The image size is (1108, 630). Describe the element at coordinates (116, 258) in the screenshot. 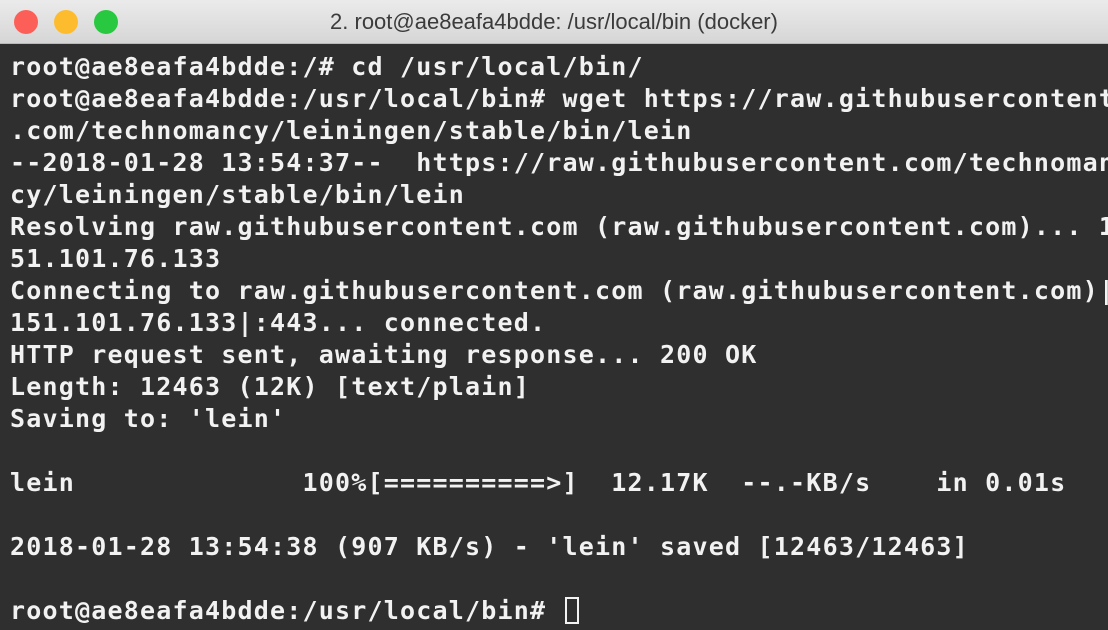

I see `terminal-line: 51.101.76.133` at that location.